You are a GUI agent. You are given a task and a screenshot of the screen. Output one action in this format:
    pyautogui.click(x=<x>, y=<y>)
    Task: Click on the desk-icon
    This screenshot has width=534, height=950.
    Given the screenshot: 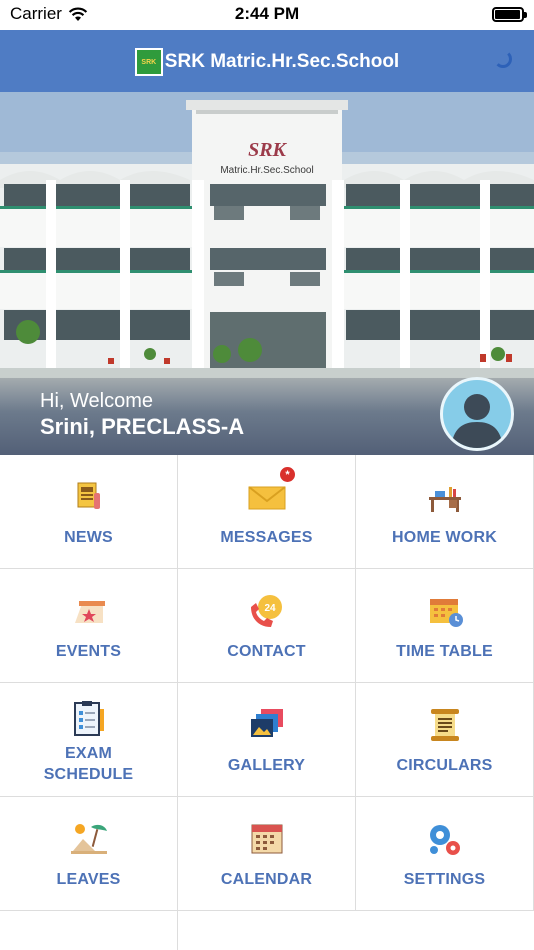 What is the action you would take?
    pyautogui.click(x=445, y=499)
    